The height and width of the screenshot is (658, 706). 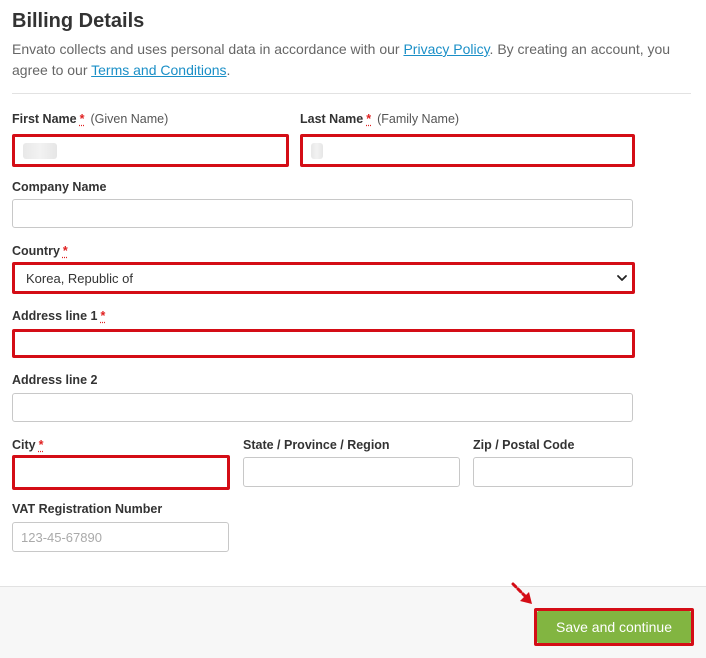 I want to click on city-label: City *, so click(x=28, y=445).